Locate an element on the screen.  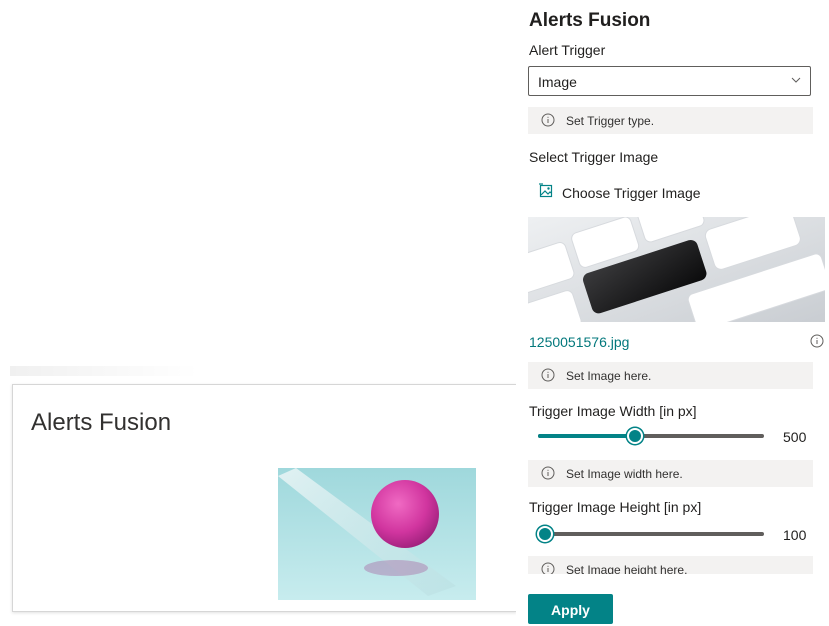
choose-trigger-image-button: Choose Trigger Image is located at coordinates (619, 193).